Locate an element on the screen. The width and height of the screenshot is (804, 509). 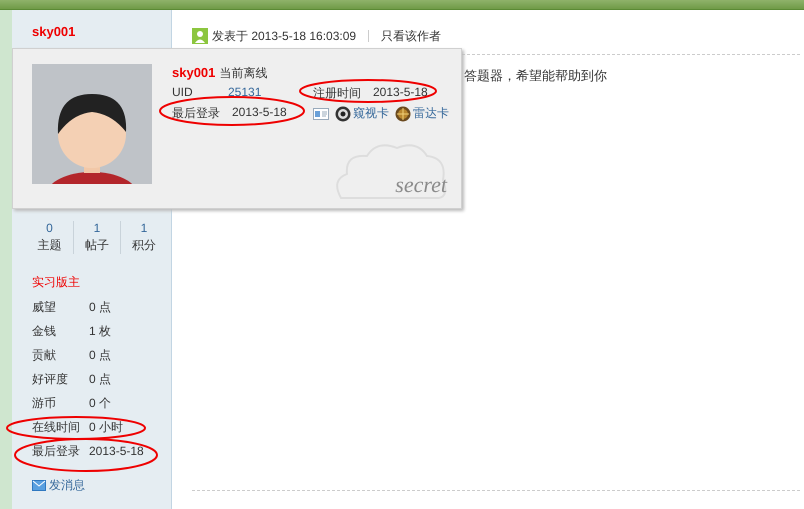
uid-link: 25131 is located at coordinates (270, 93).